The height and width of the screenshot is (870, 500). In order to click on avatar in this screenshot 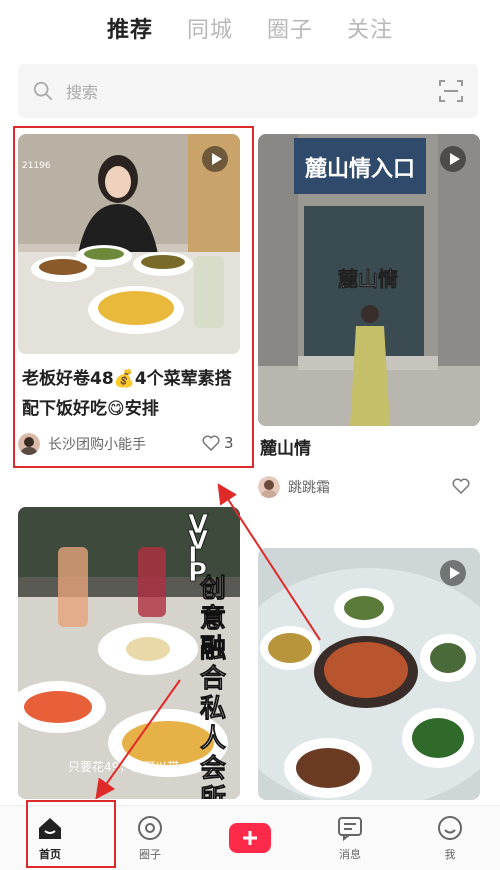, I will do `click(269, 487)`.